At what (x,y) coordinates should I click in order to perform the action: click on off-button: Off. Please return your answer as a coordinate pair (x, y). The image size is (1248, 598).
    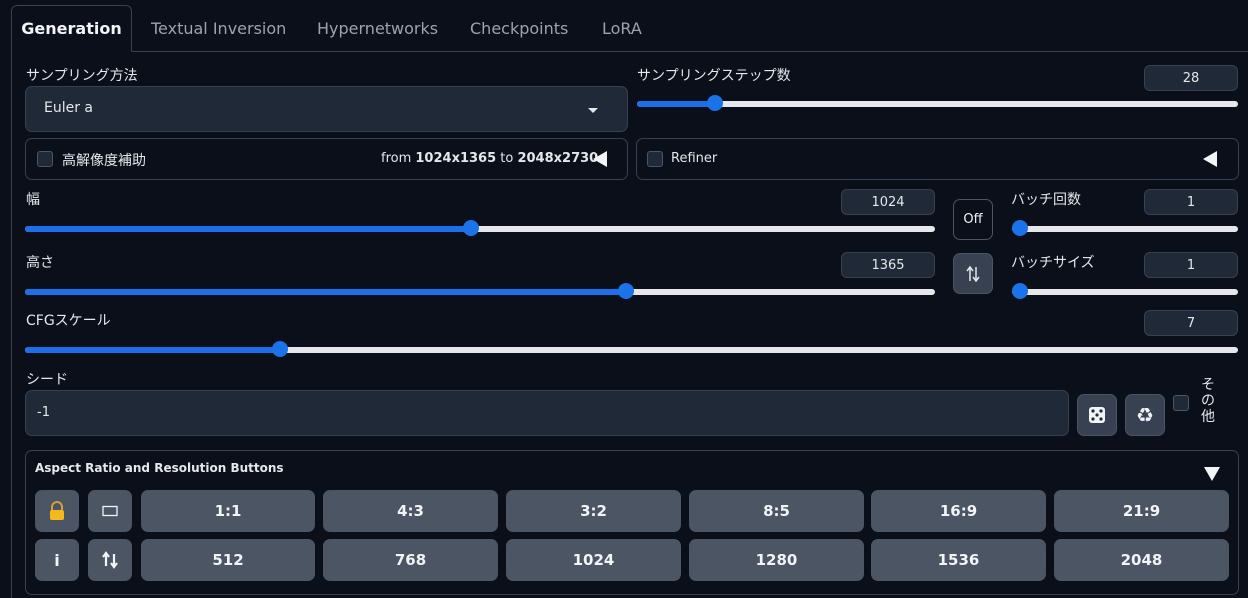
    Looking at the image, I should click on (973, 219).